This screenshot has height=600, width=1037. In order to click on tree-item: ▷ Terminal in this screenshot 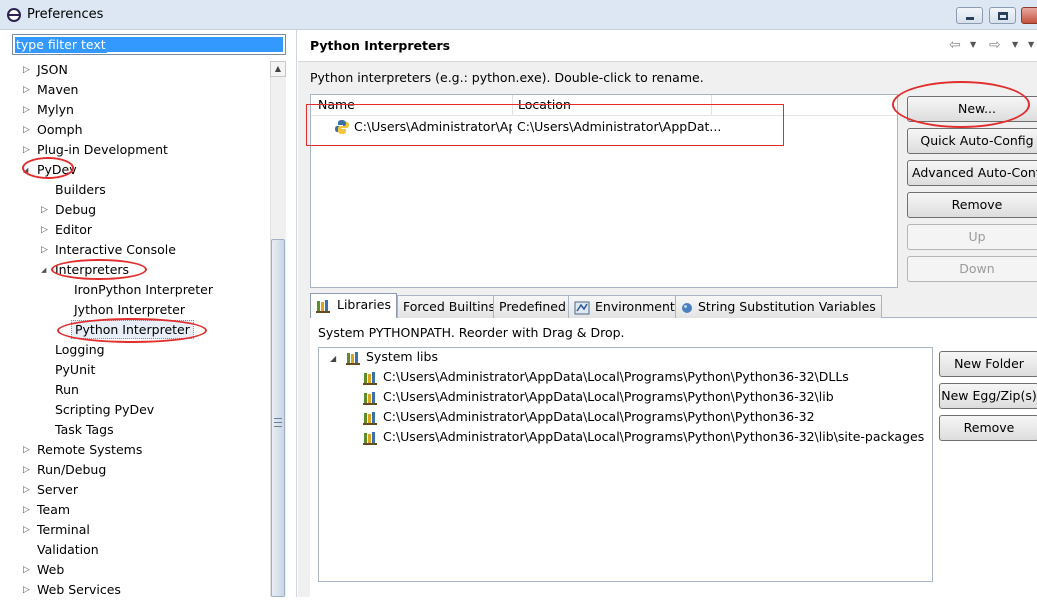, I will do `click(134, 530)`.